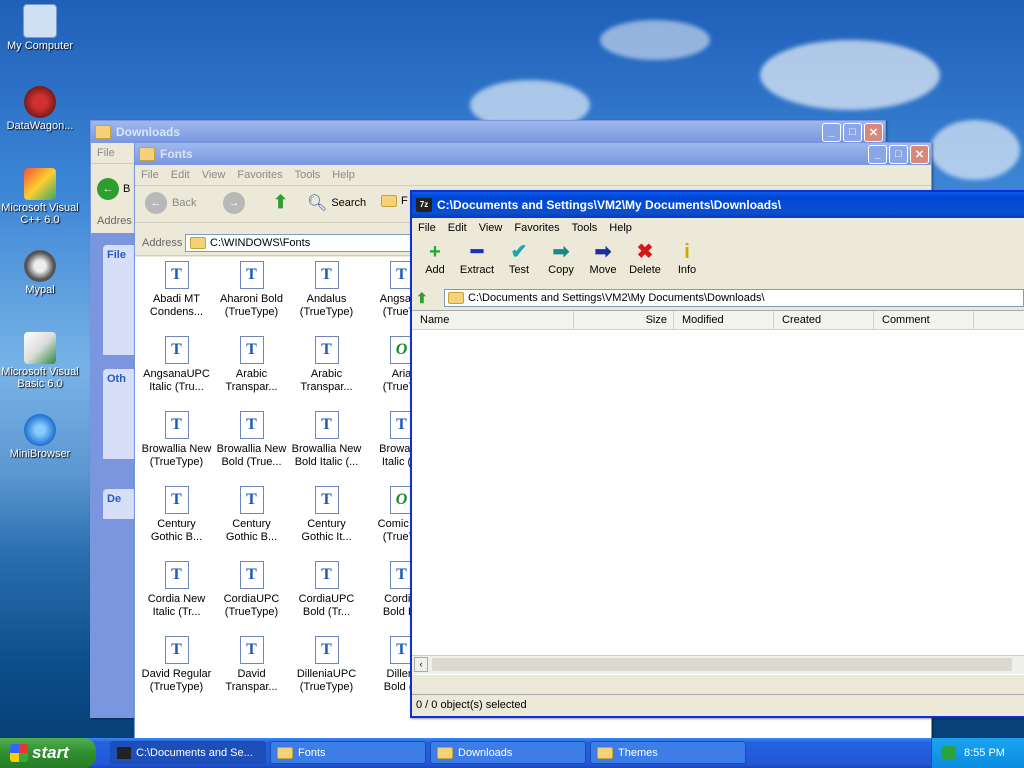 This screenshot has width=1024, height=768. Describe the element at coordinates (724, 320) in the screenshot. I see `column-modified: Modified` at that location.